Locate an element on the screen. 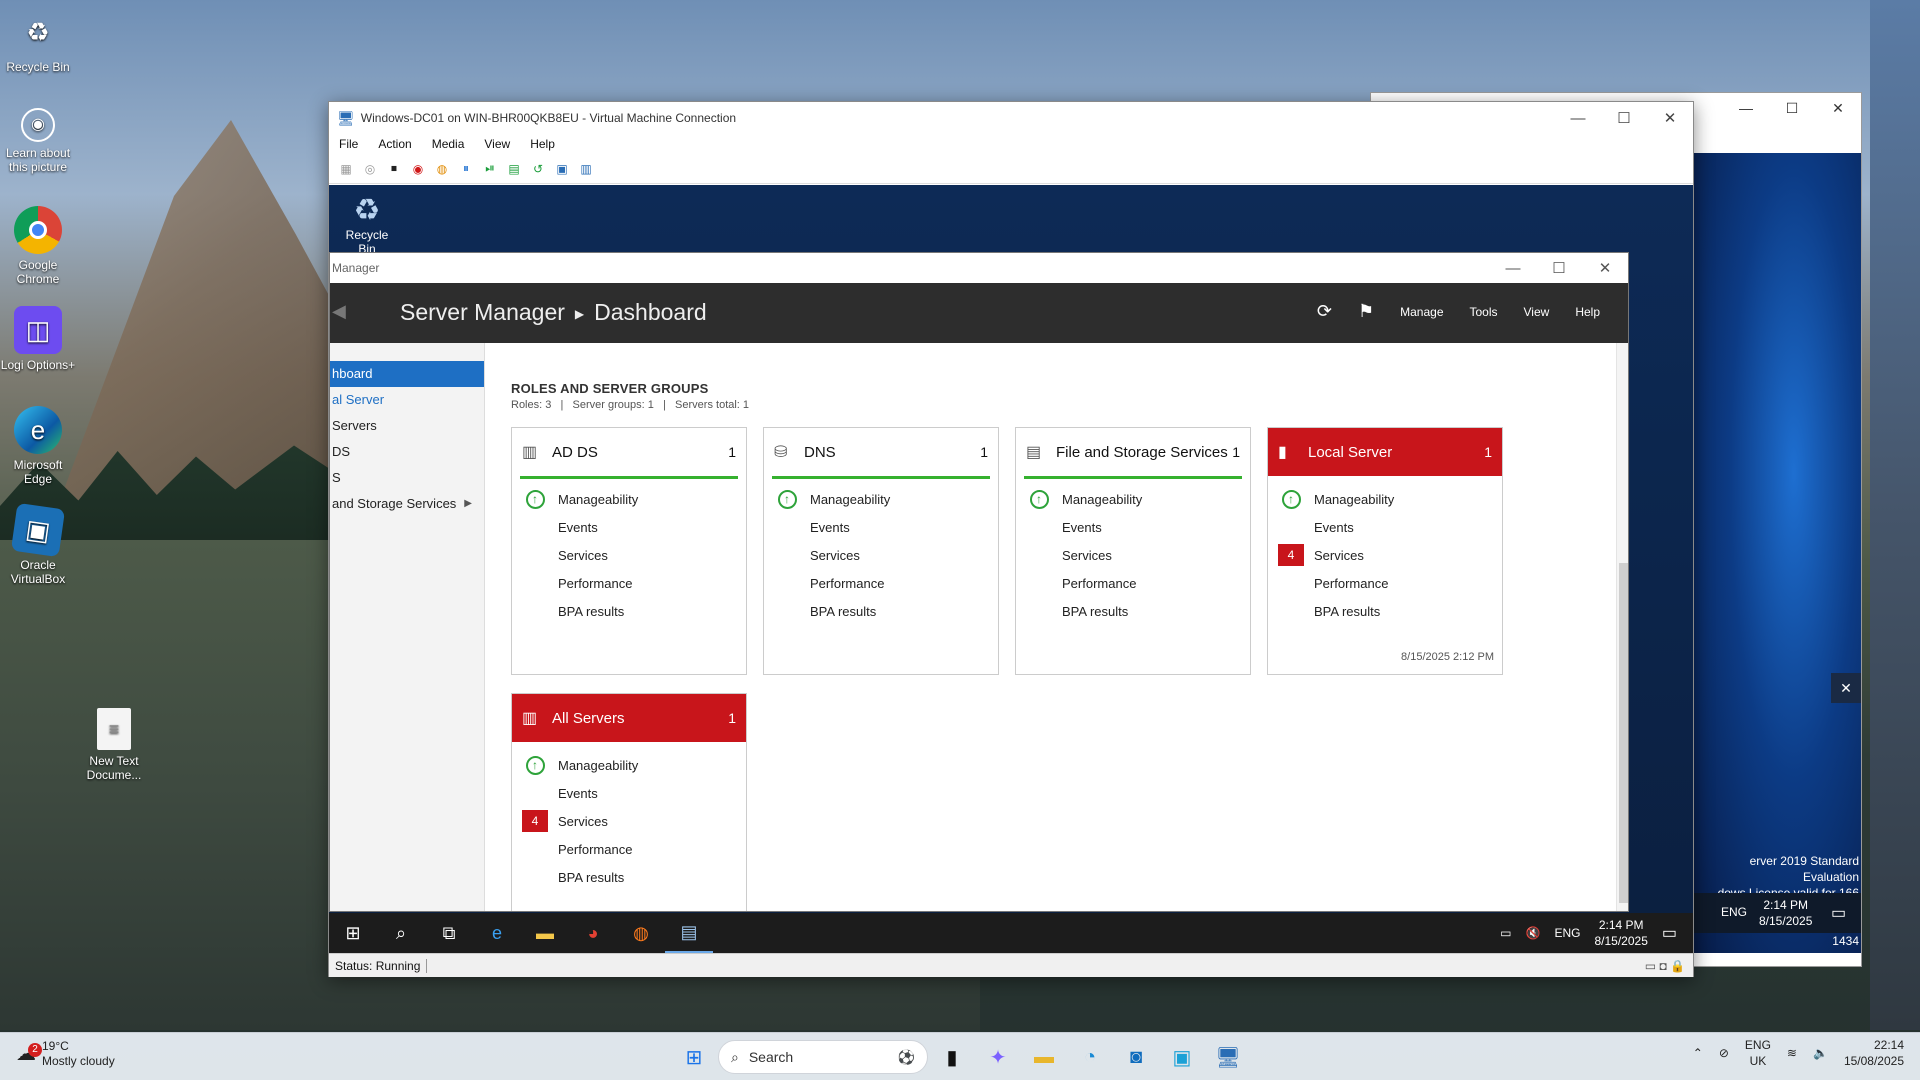 The image size is (1920, 1080). menu-media: Media is located at coordinates (448, 144).